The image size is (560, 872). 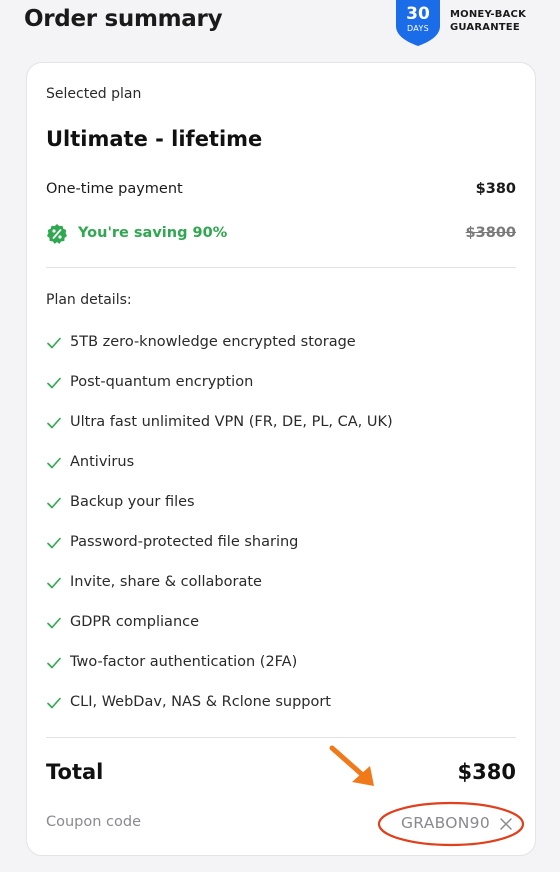 What do you see at coordinates (94, 94) in the screenshot?
I see `selected-plan-label: Selected plan` at bounding box center [94, 94].